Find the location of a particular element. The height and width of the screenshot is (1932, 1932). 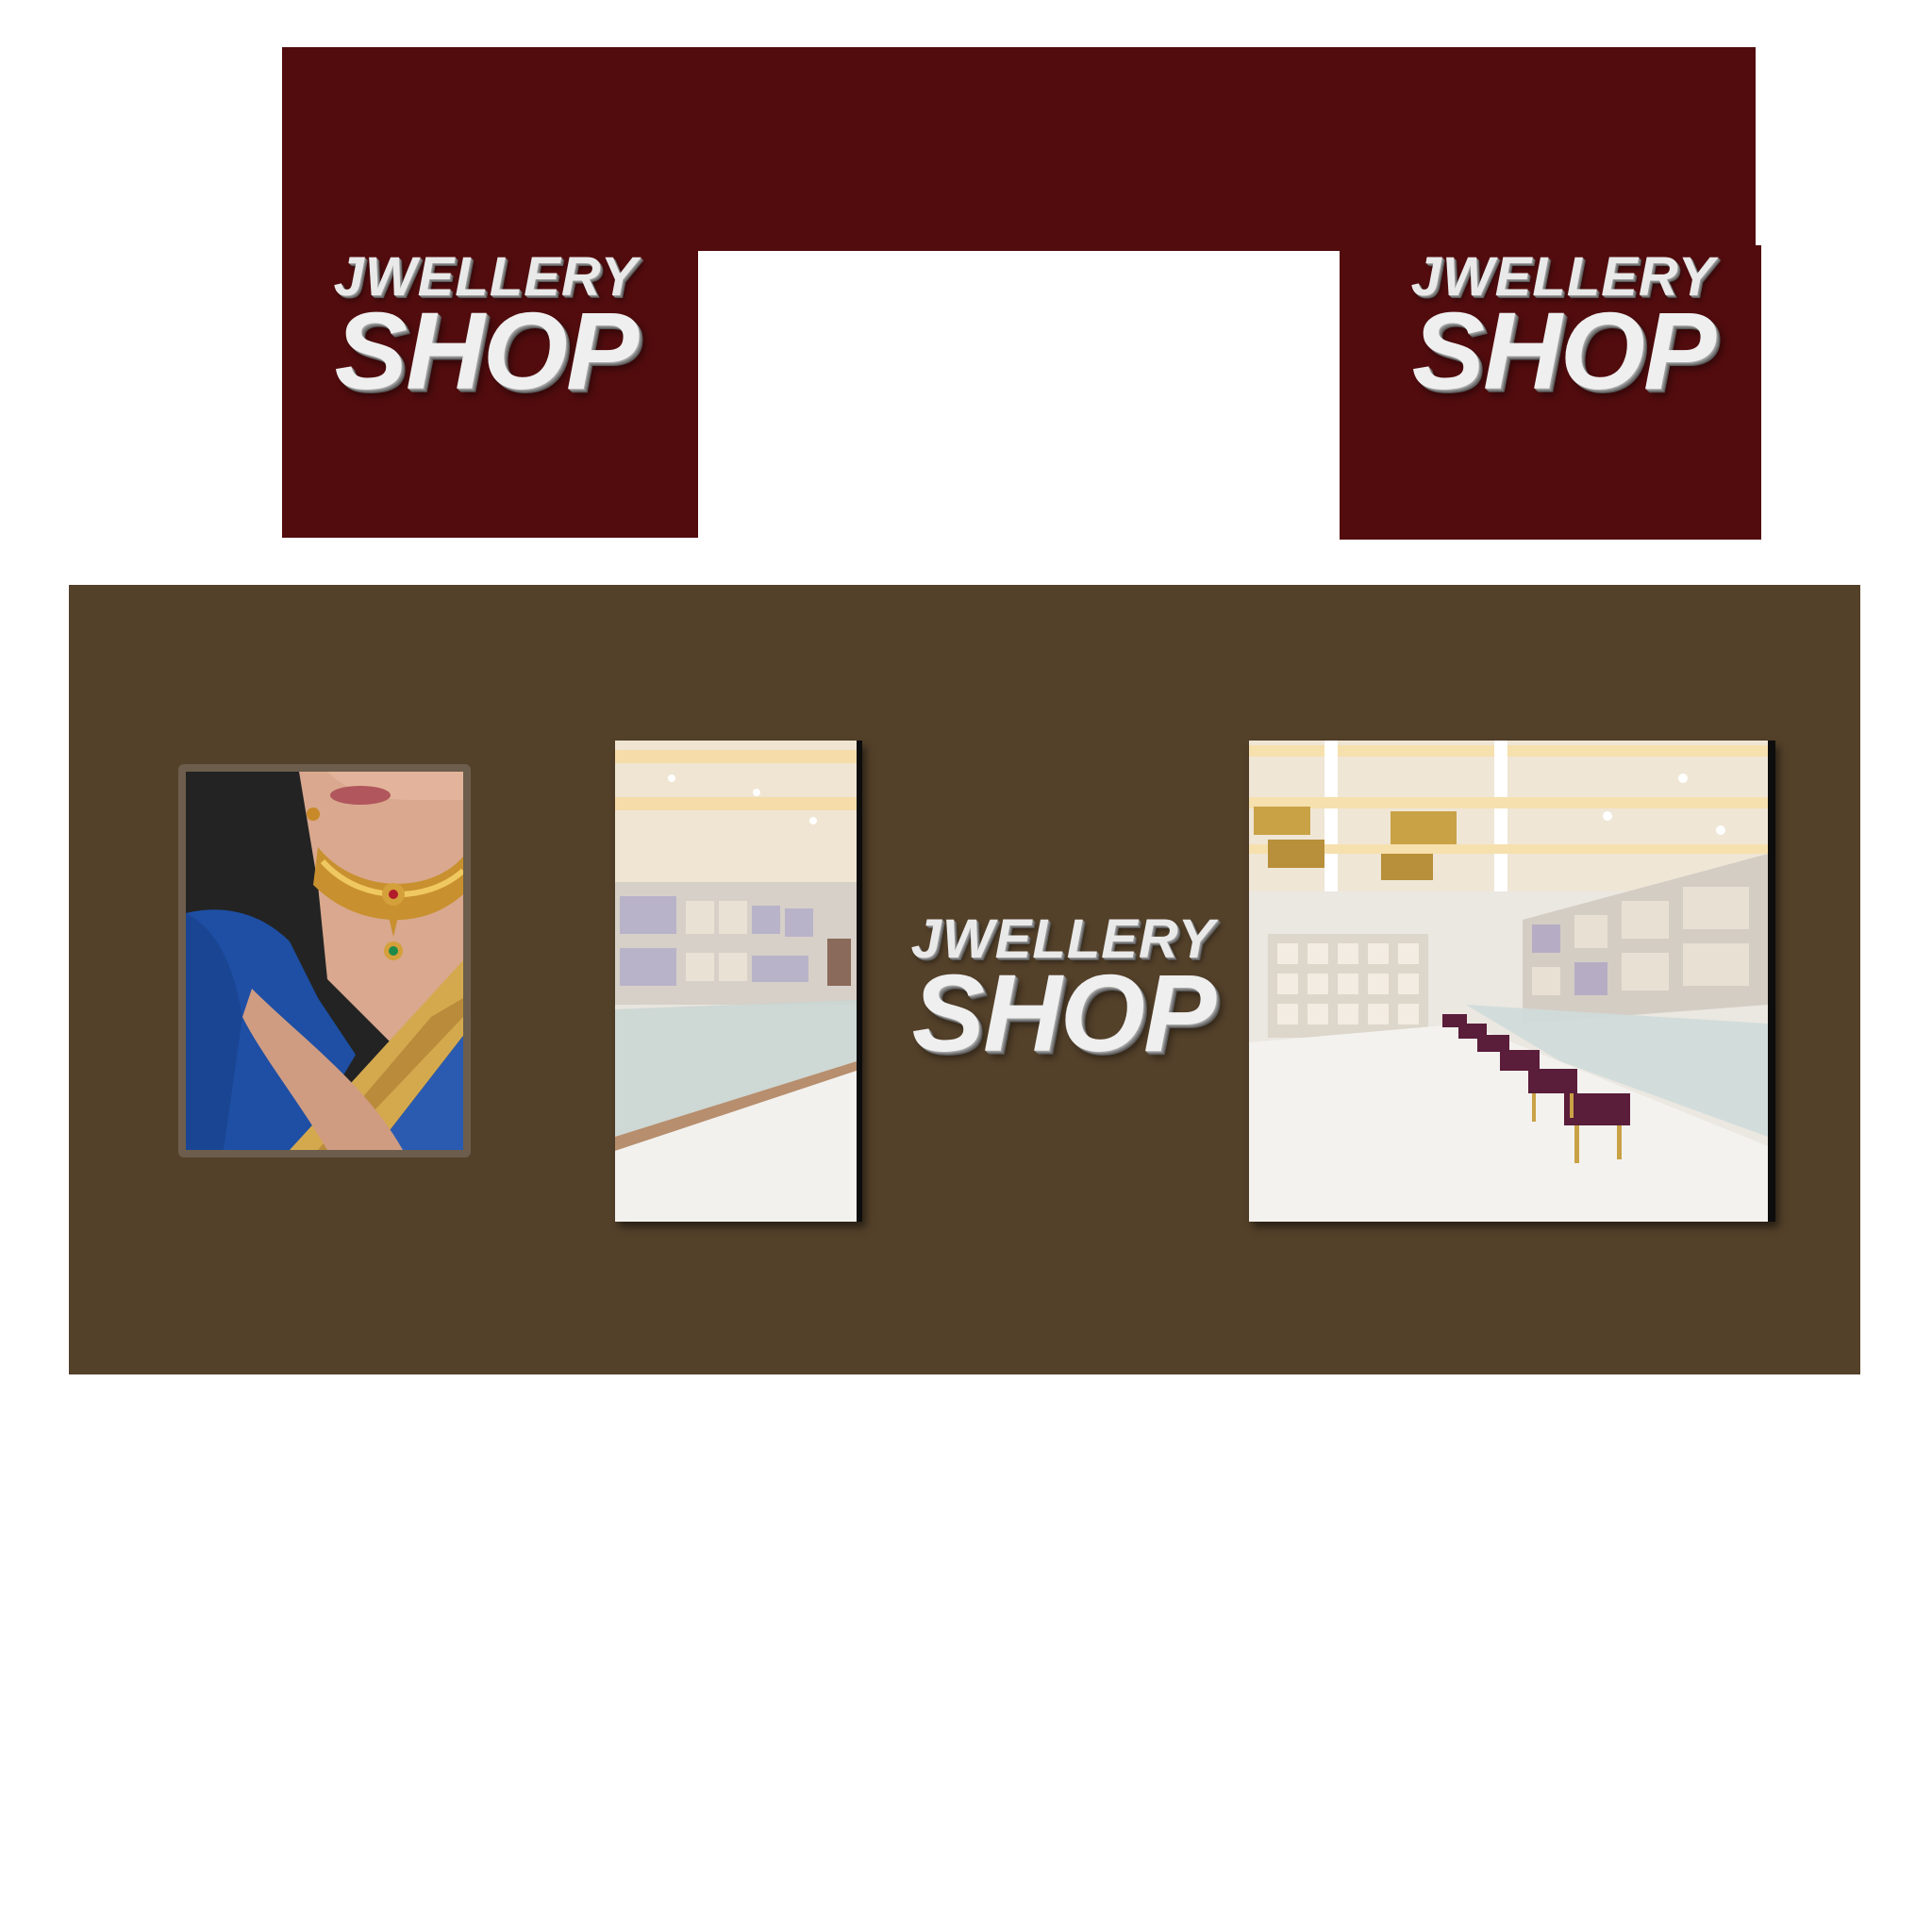

store-interior-photo-left is located at coordinates (739, 981).